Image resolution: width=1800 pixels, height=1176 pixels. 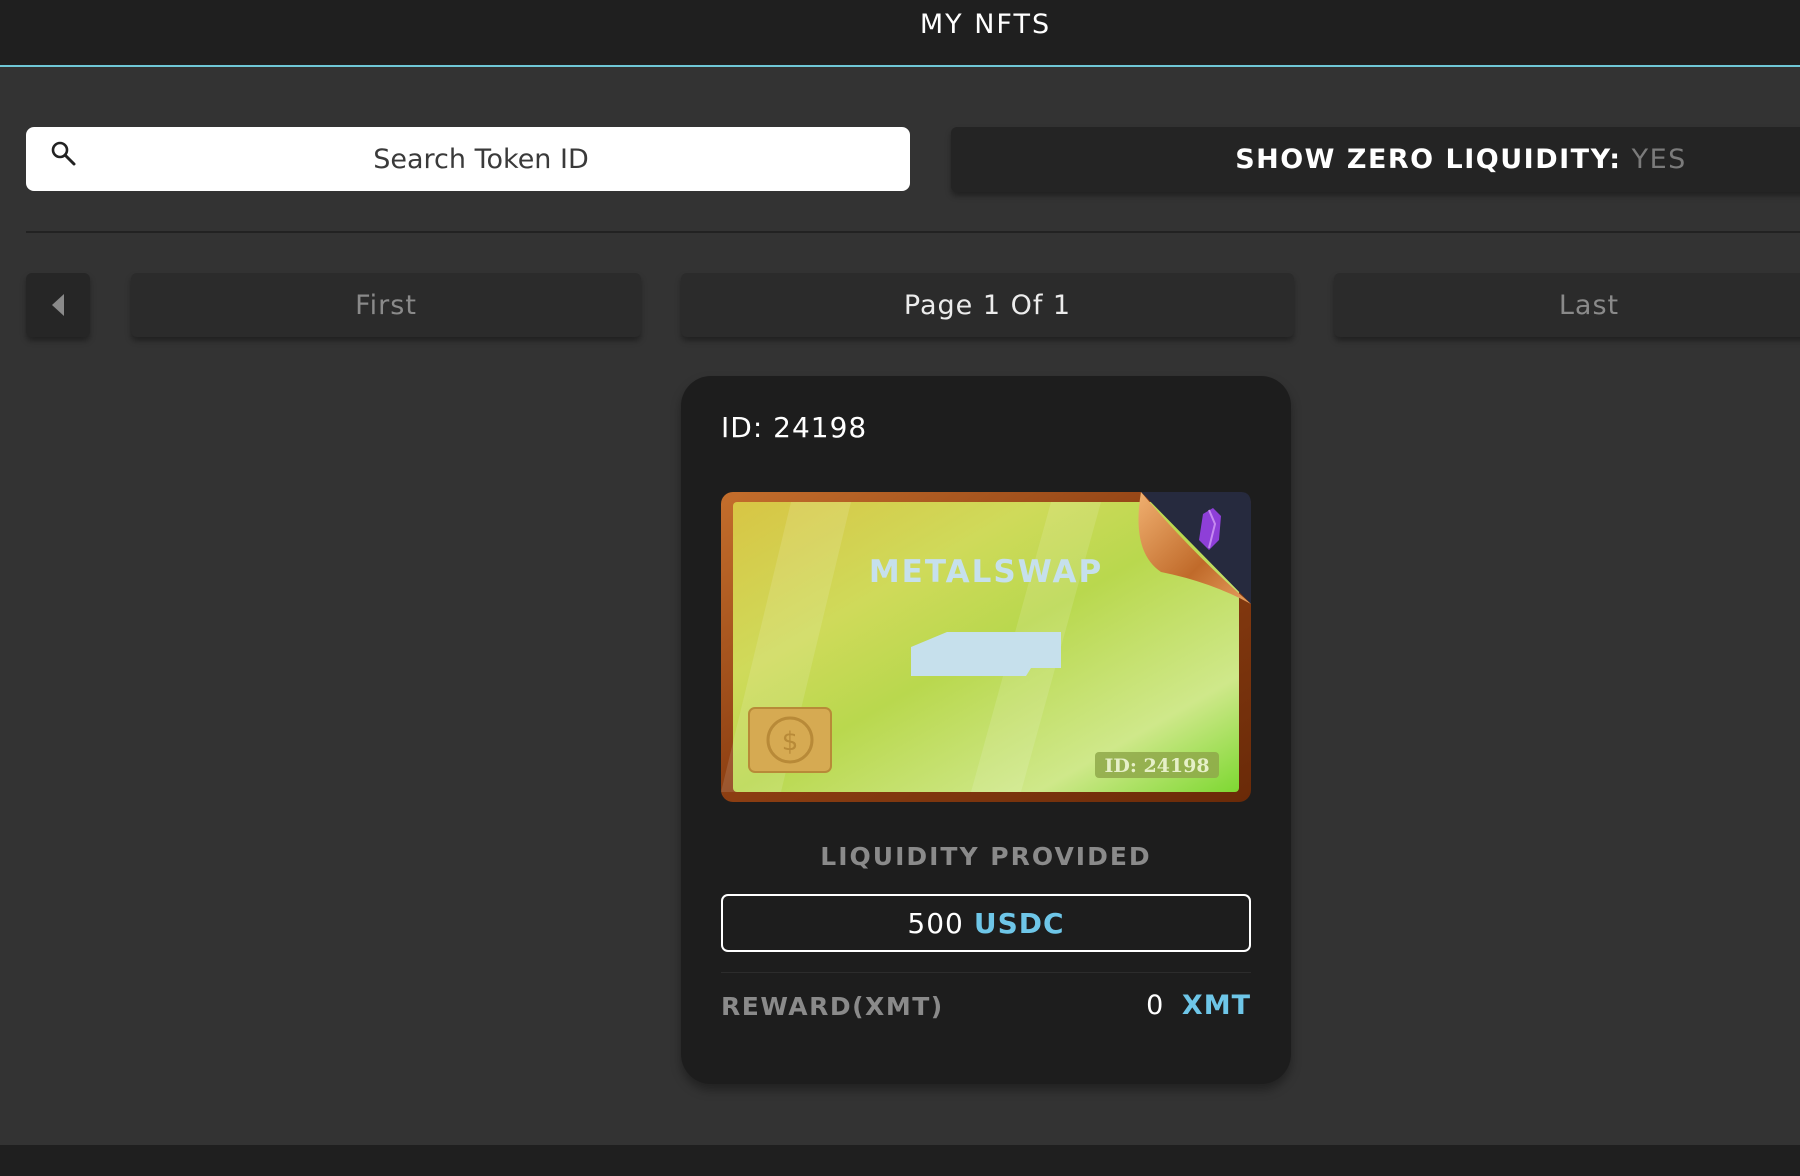 What do you see at coordinates (986, 856) in the screenshot?
I see `liquidity-label: LIQUIDITY PROVIDED` at bounding box center [986, 856].